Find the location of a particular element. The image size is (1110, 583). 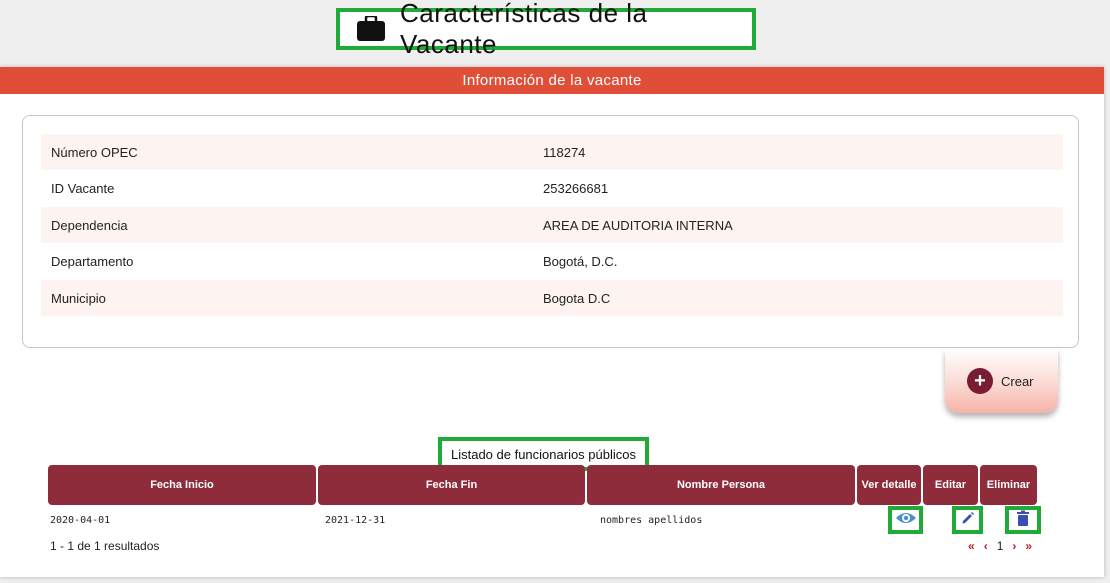

pagination: « ‹ 1 › » is located at coordinates (1000, 546).